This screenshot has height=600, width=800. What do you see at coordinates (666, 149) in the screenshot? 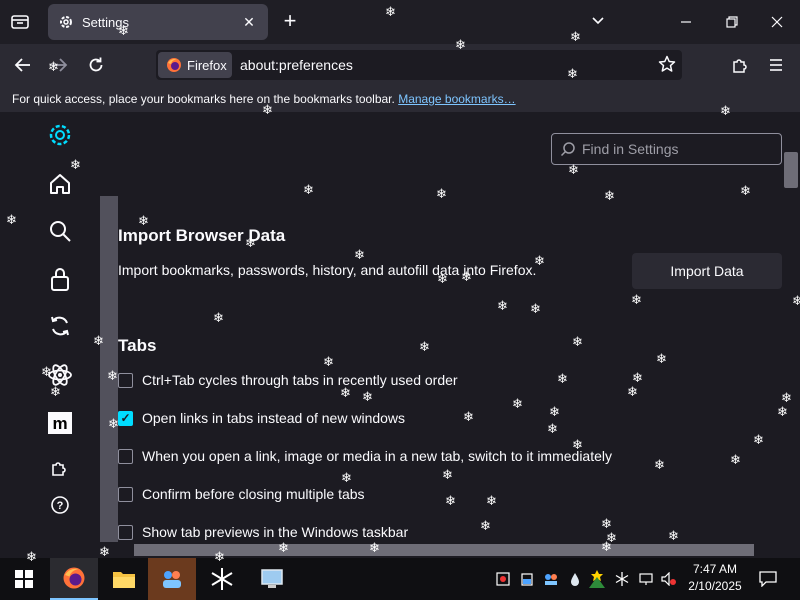
I see `find-in-settings-input: Find in Settings` at bounding box center [666, 149].